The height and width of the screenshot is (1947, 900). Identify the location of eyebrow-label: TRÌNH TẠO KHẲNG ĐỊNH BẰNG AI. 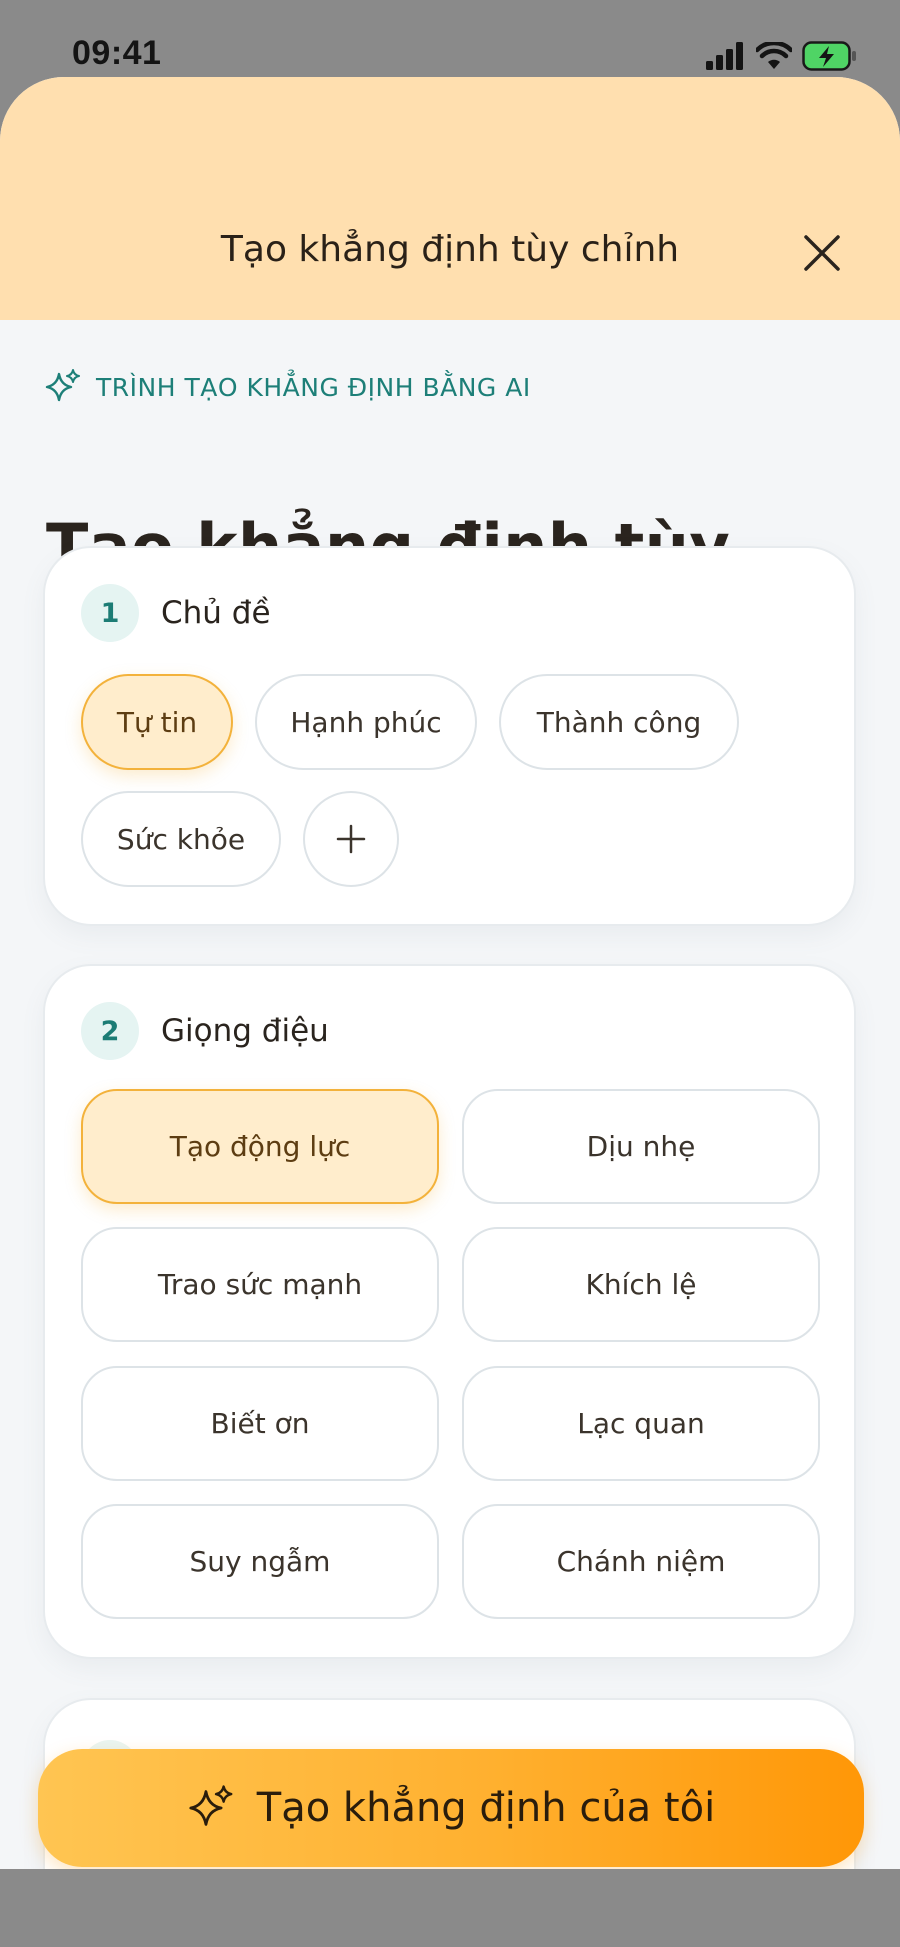
(313, 387).